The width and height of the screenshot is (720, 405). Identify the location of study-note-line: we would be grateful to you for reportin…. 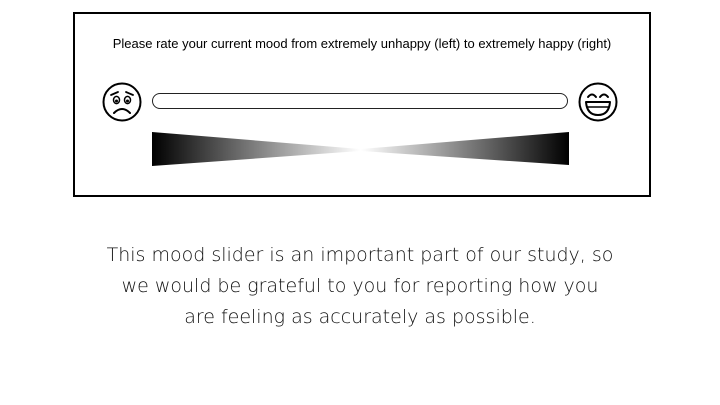
(360, 286).